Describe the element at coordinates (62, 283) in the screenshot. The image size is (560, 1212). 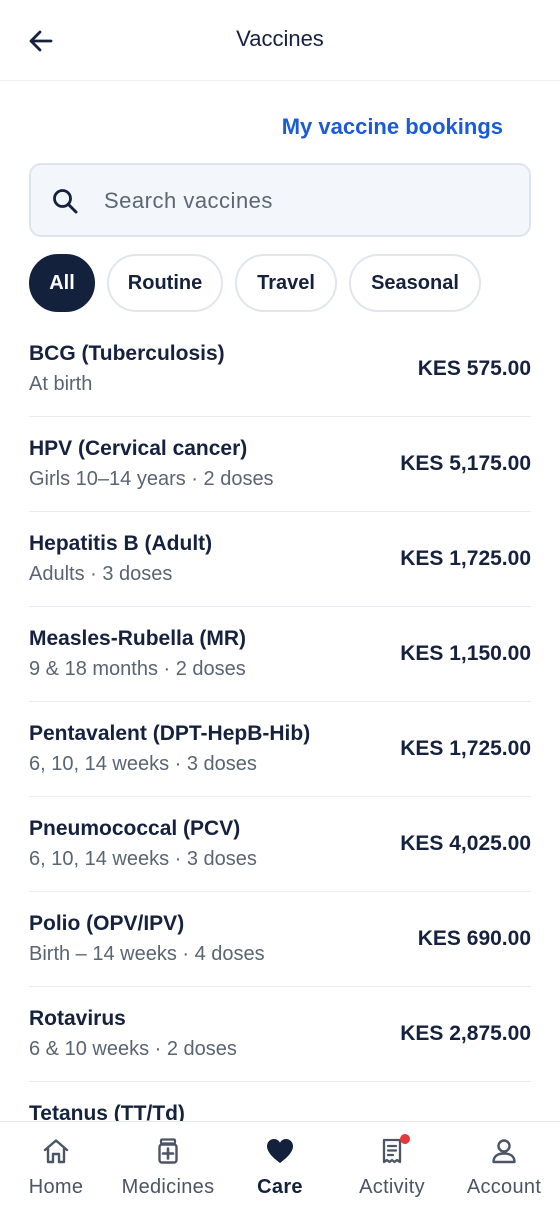
I see `chip-all: All` at that location.